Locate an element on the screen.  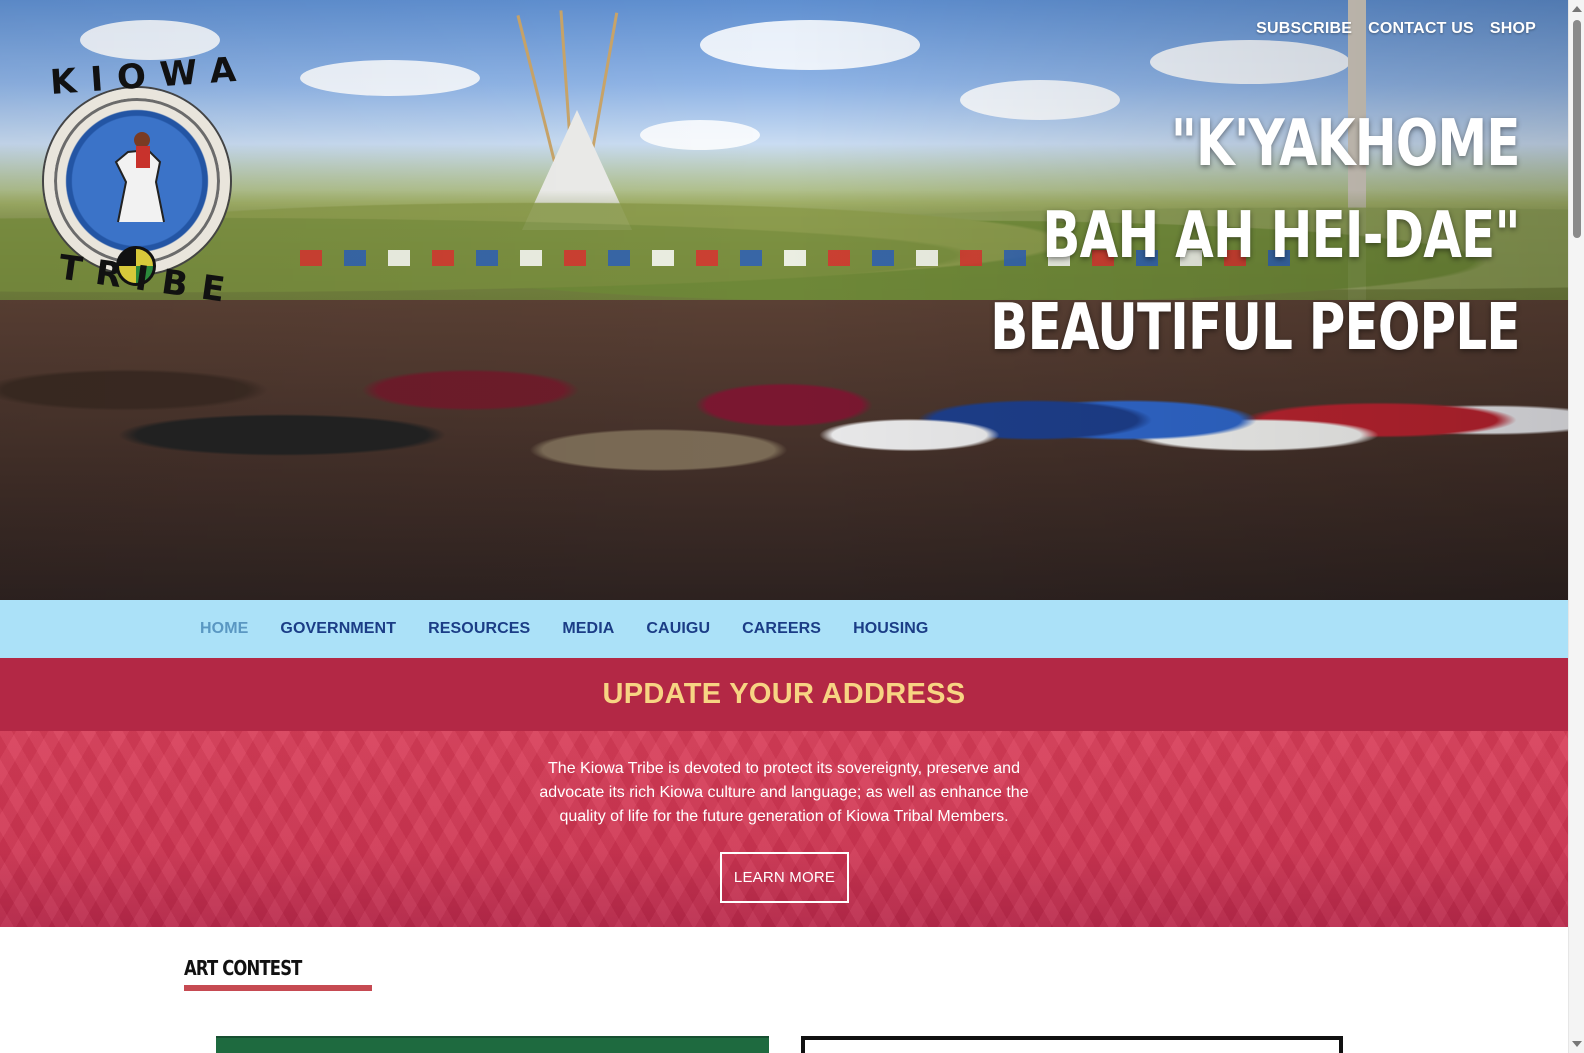
scroll-up-arrow is located at coordinates (1577, 9).